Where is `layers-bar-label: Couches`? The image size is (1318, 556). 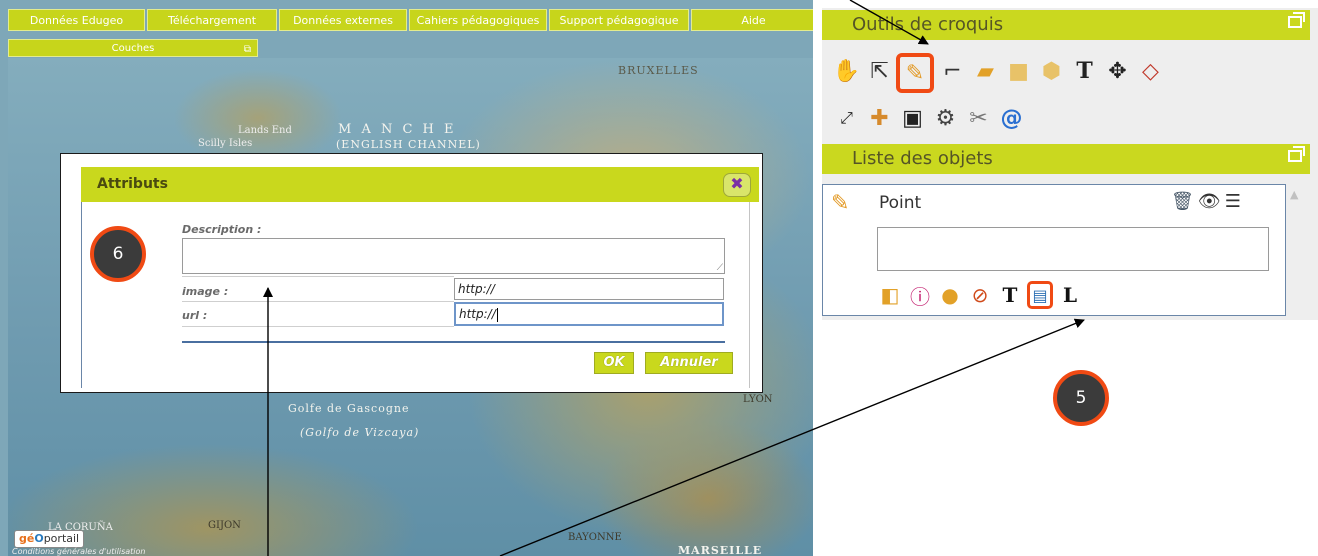 layers-bar-label: Couches is located at coordinates (133, 48).